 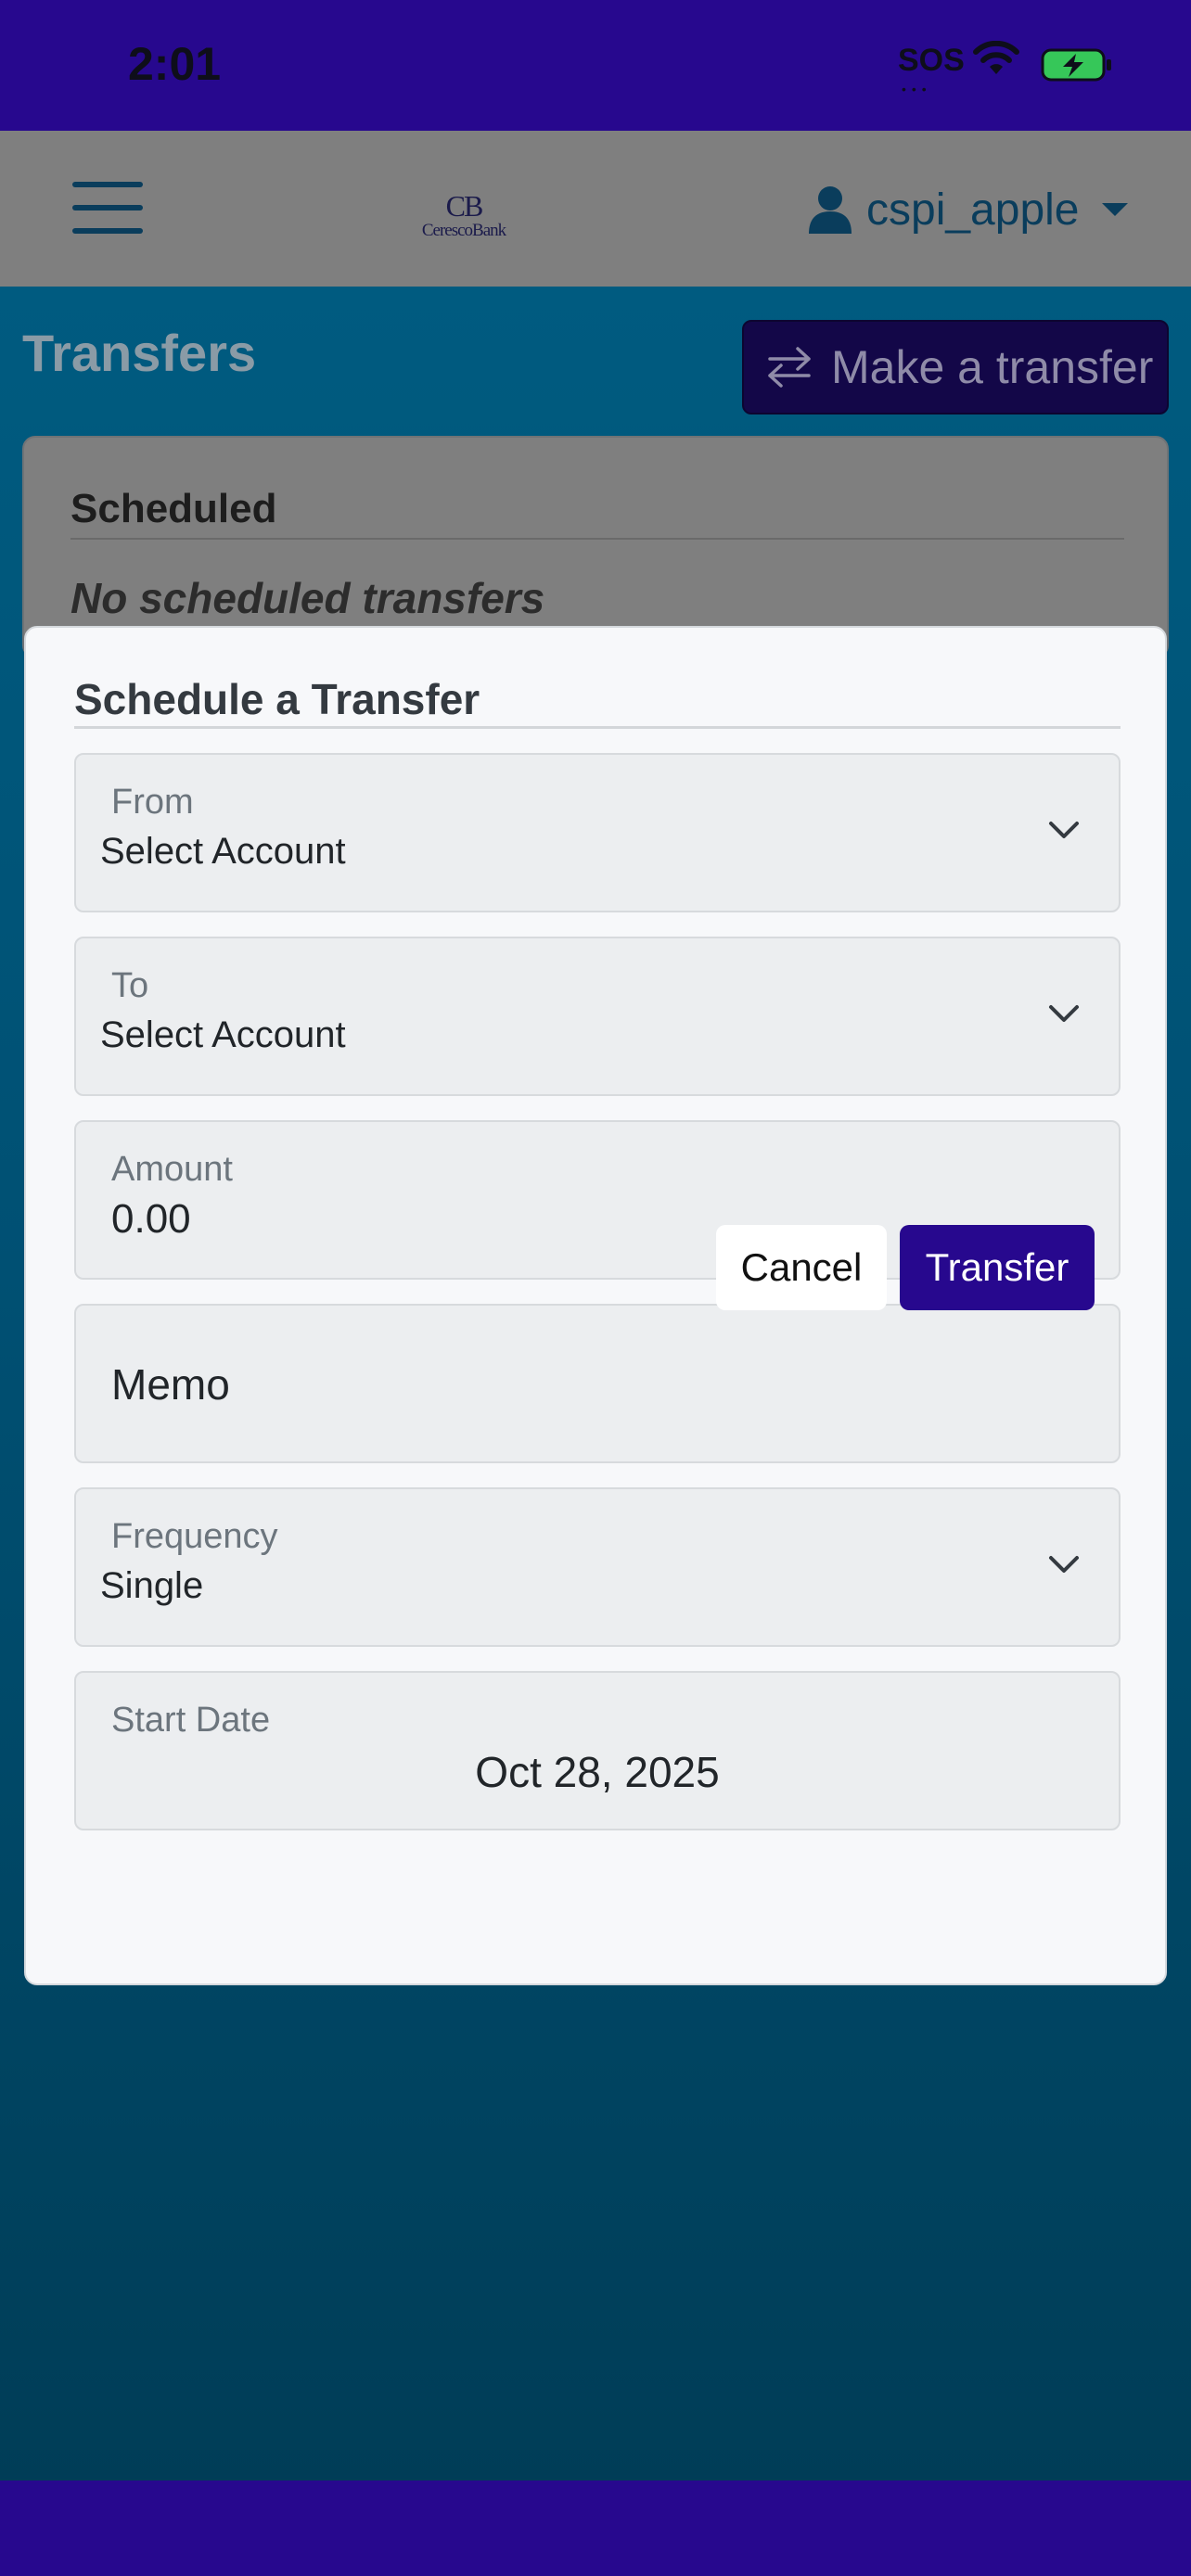 What do you see at coordinates (277, 699) in the screenshot?
I see `modal-title: Schedule a Transfer` at bounding box center [277, 699].